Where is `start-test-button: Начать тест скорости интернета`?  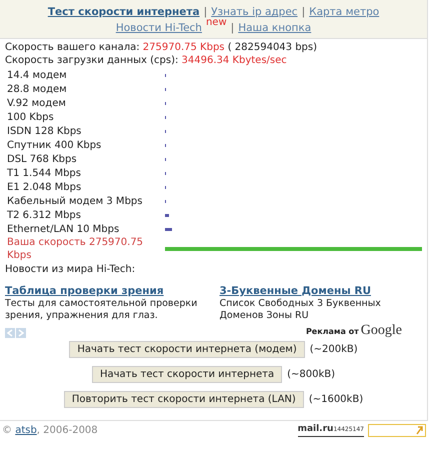
start-test-button: Начать тест скорости интернета is located at coordinates (187, 374).